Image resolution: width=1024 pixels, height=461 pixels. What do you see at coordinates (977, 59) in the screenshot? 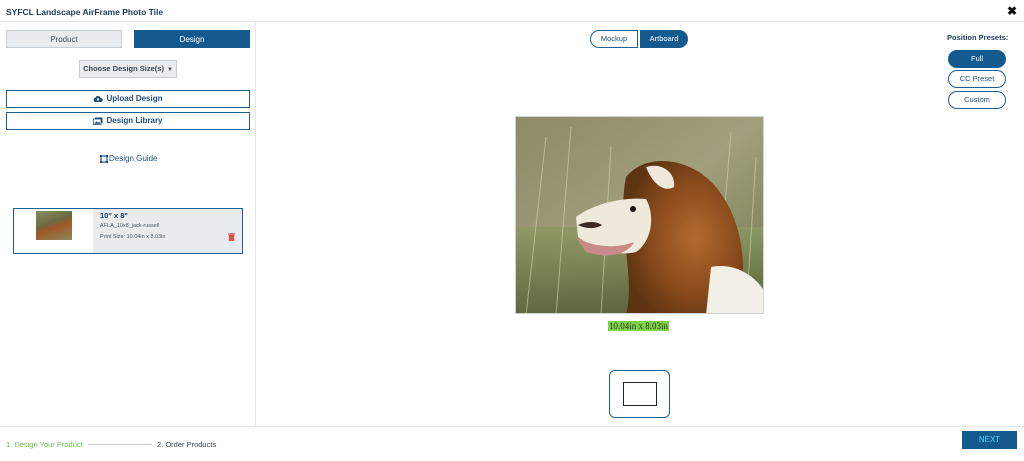
I see `preset-full-button: Full` at bounding box center [977, 59].